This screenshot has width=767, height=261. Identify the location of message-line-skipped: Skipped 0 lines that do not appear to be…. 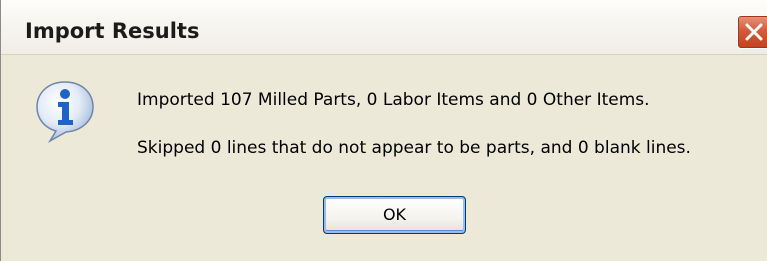
(414, 148).